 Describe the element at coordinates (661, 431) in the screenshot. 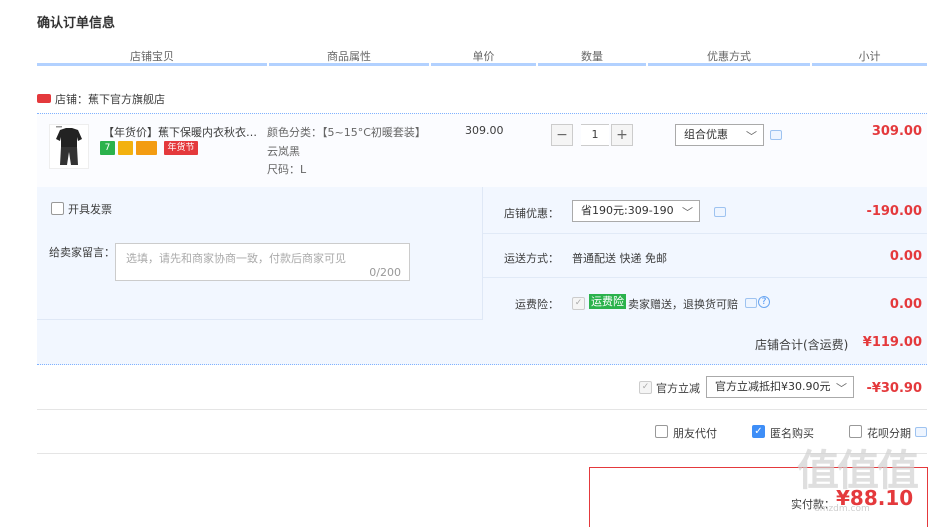

I see `friend-pay-checkbox` at that location.